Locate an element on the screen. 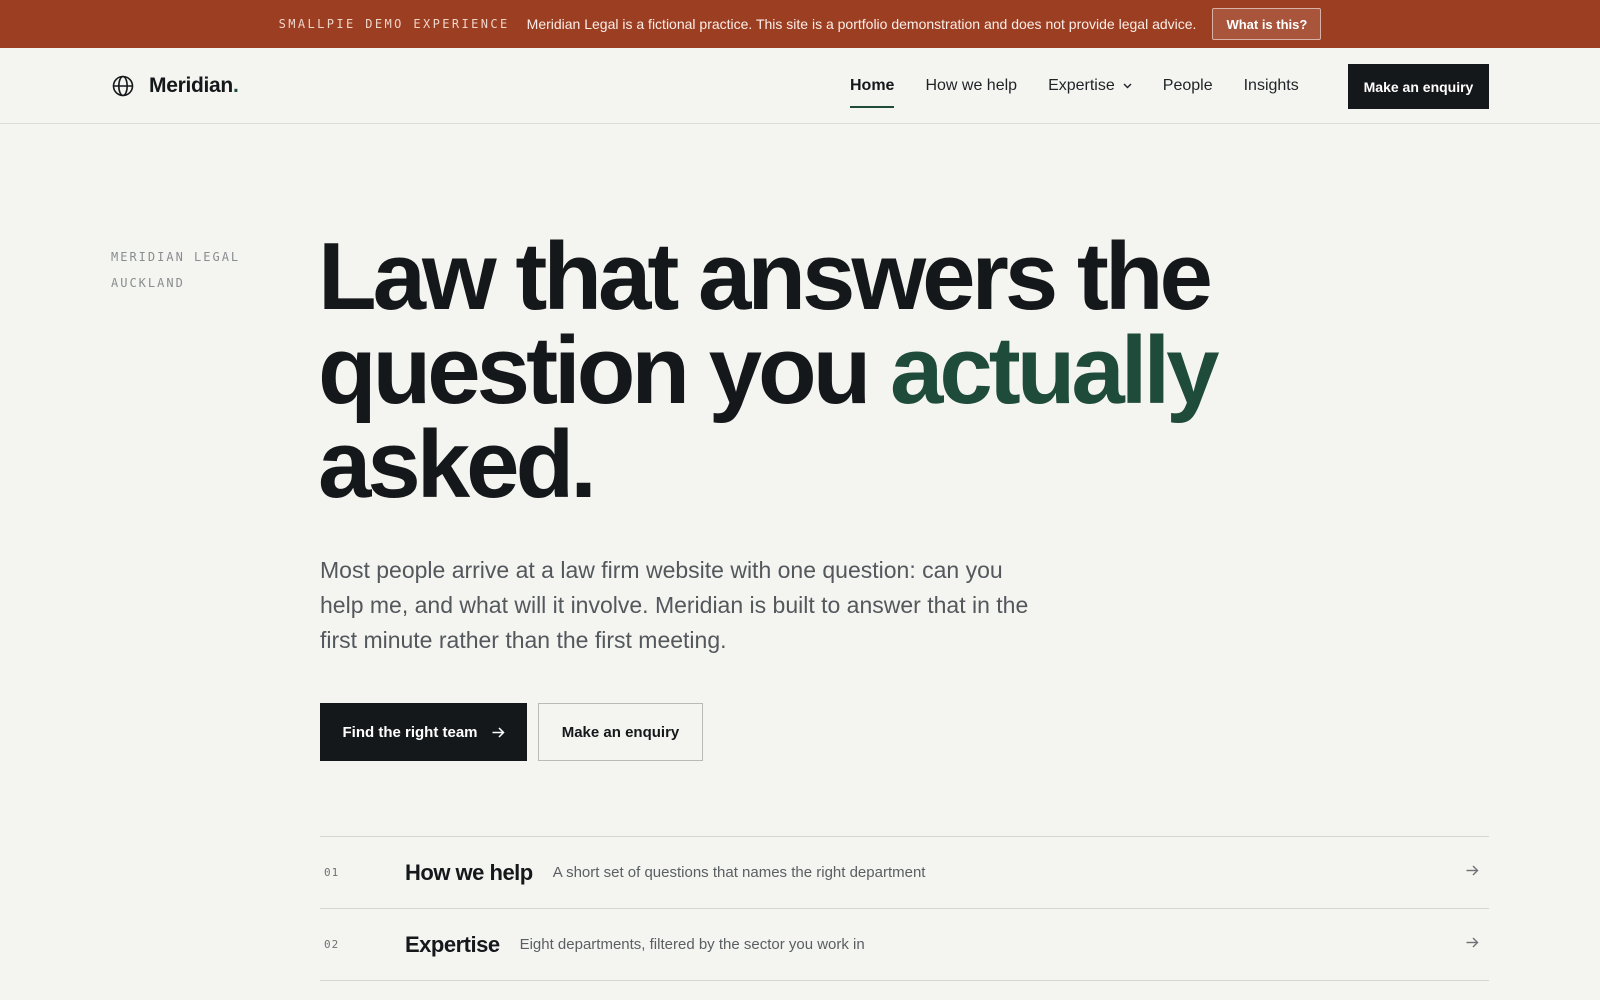  nav-item-insights: Insights is located at coordinates (1271, 86).